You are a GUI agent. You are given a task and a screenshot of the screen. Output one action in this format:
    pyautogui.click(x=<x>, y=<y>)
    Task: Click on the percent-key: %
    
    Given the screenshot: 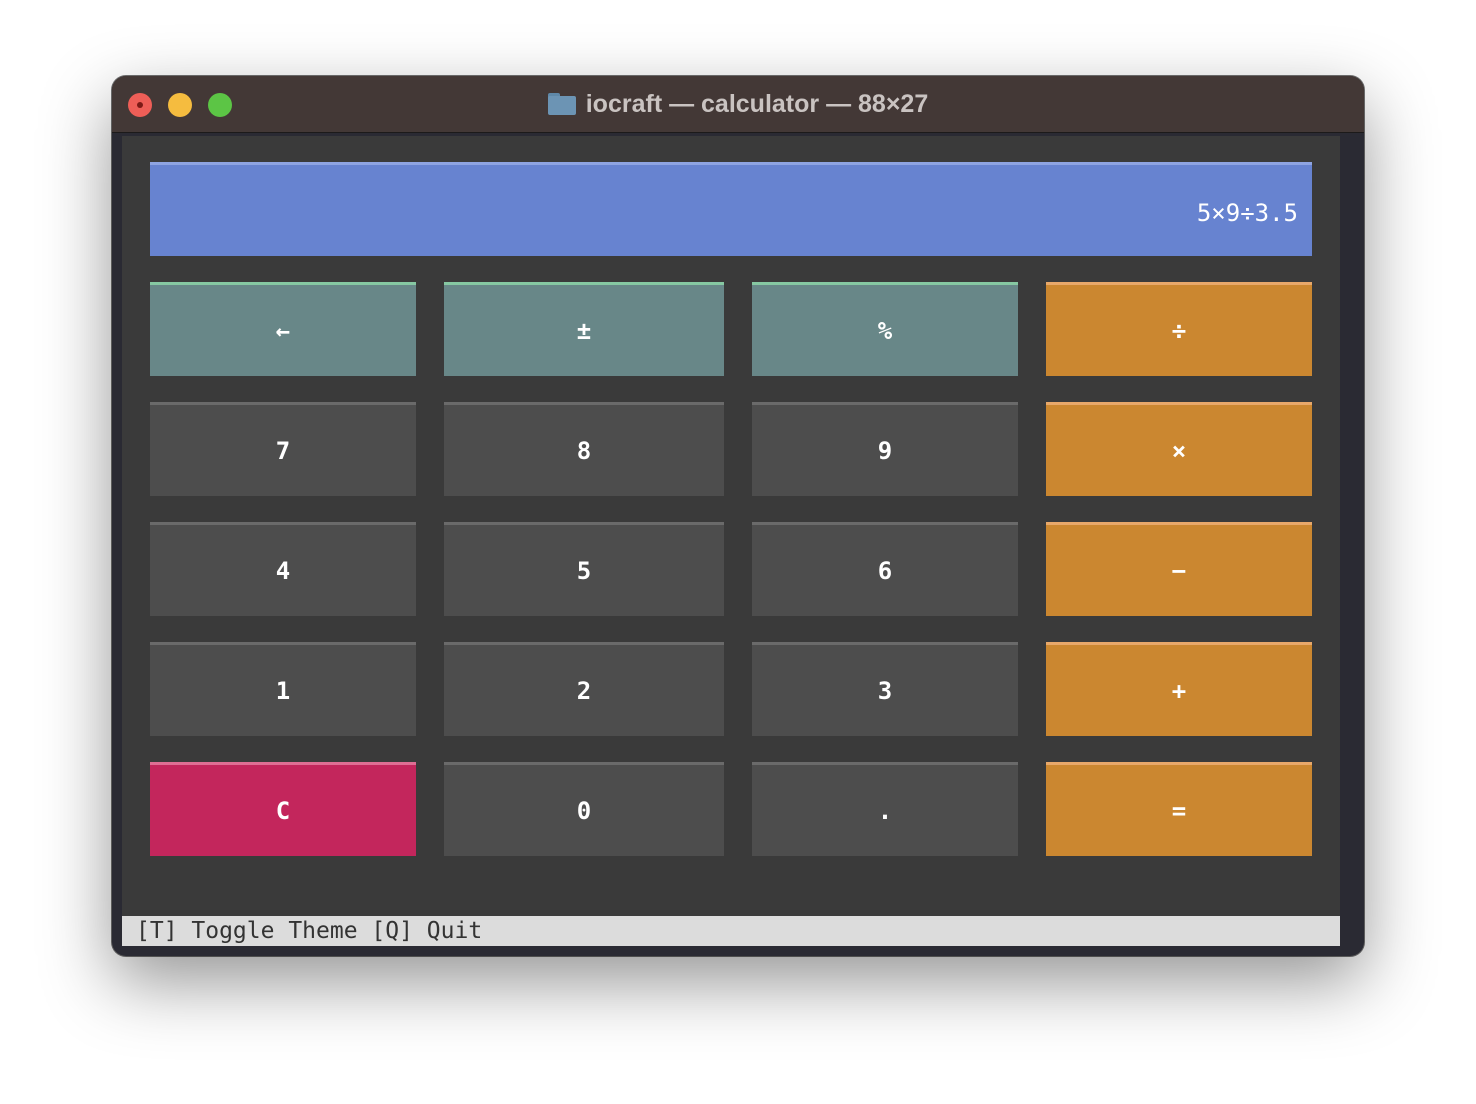 What is the action you would take?
    pyautogui.click(x=885, y=329)
    